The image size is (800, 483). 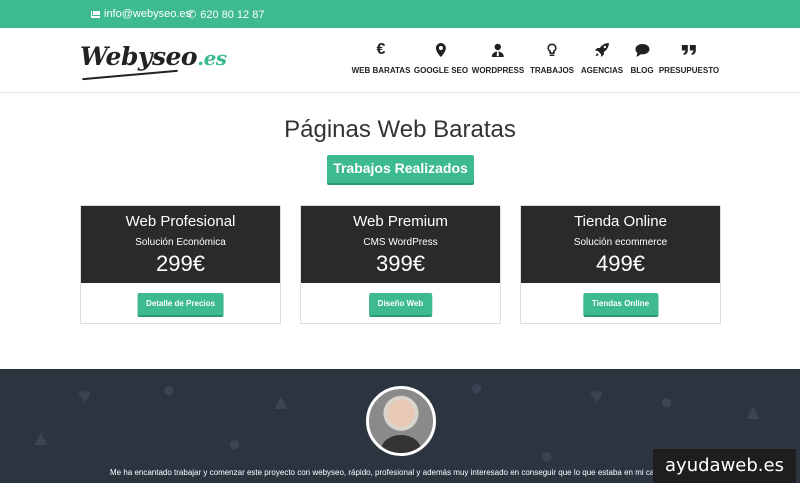 I want to click on nav-label: TRABAJOS, so click(x=552, y=70).